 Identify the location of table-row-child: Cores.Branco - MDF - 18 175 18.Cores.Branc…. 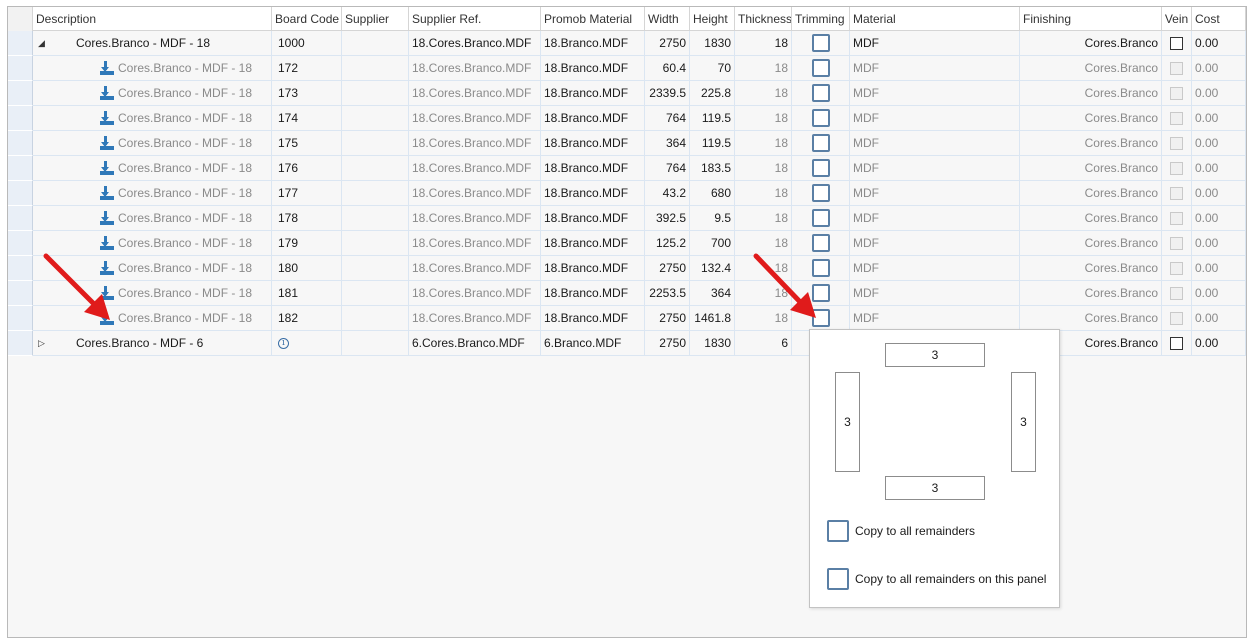
(627, 143).